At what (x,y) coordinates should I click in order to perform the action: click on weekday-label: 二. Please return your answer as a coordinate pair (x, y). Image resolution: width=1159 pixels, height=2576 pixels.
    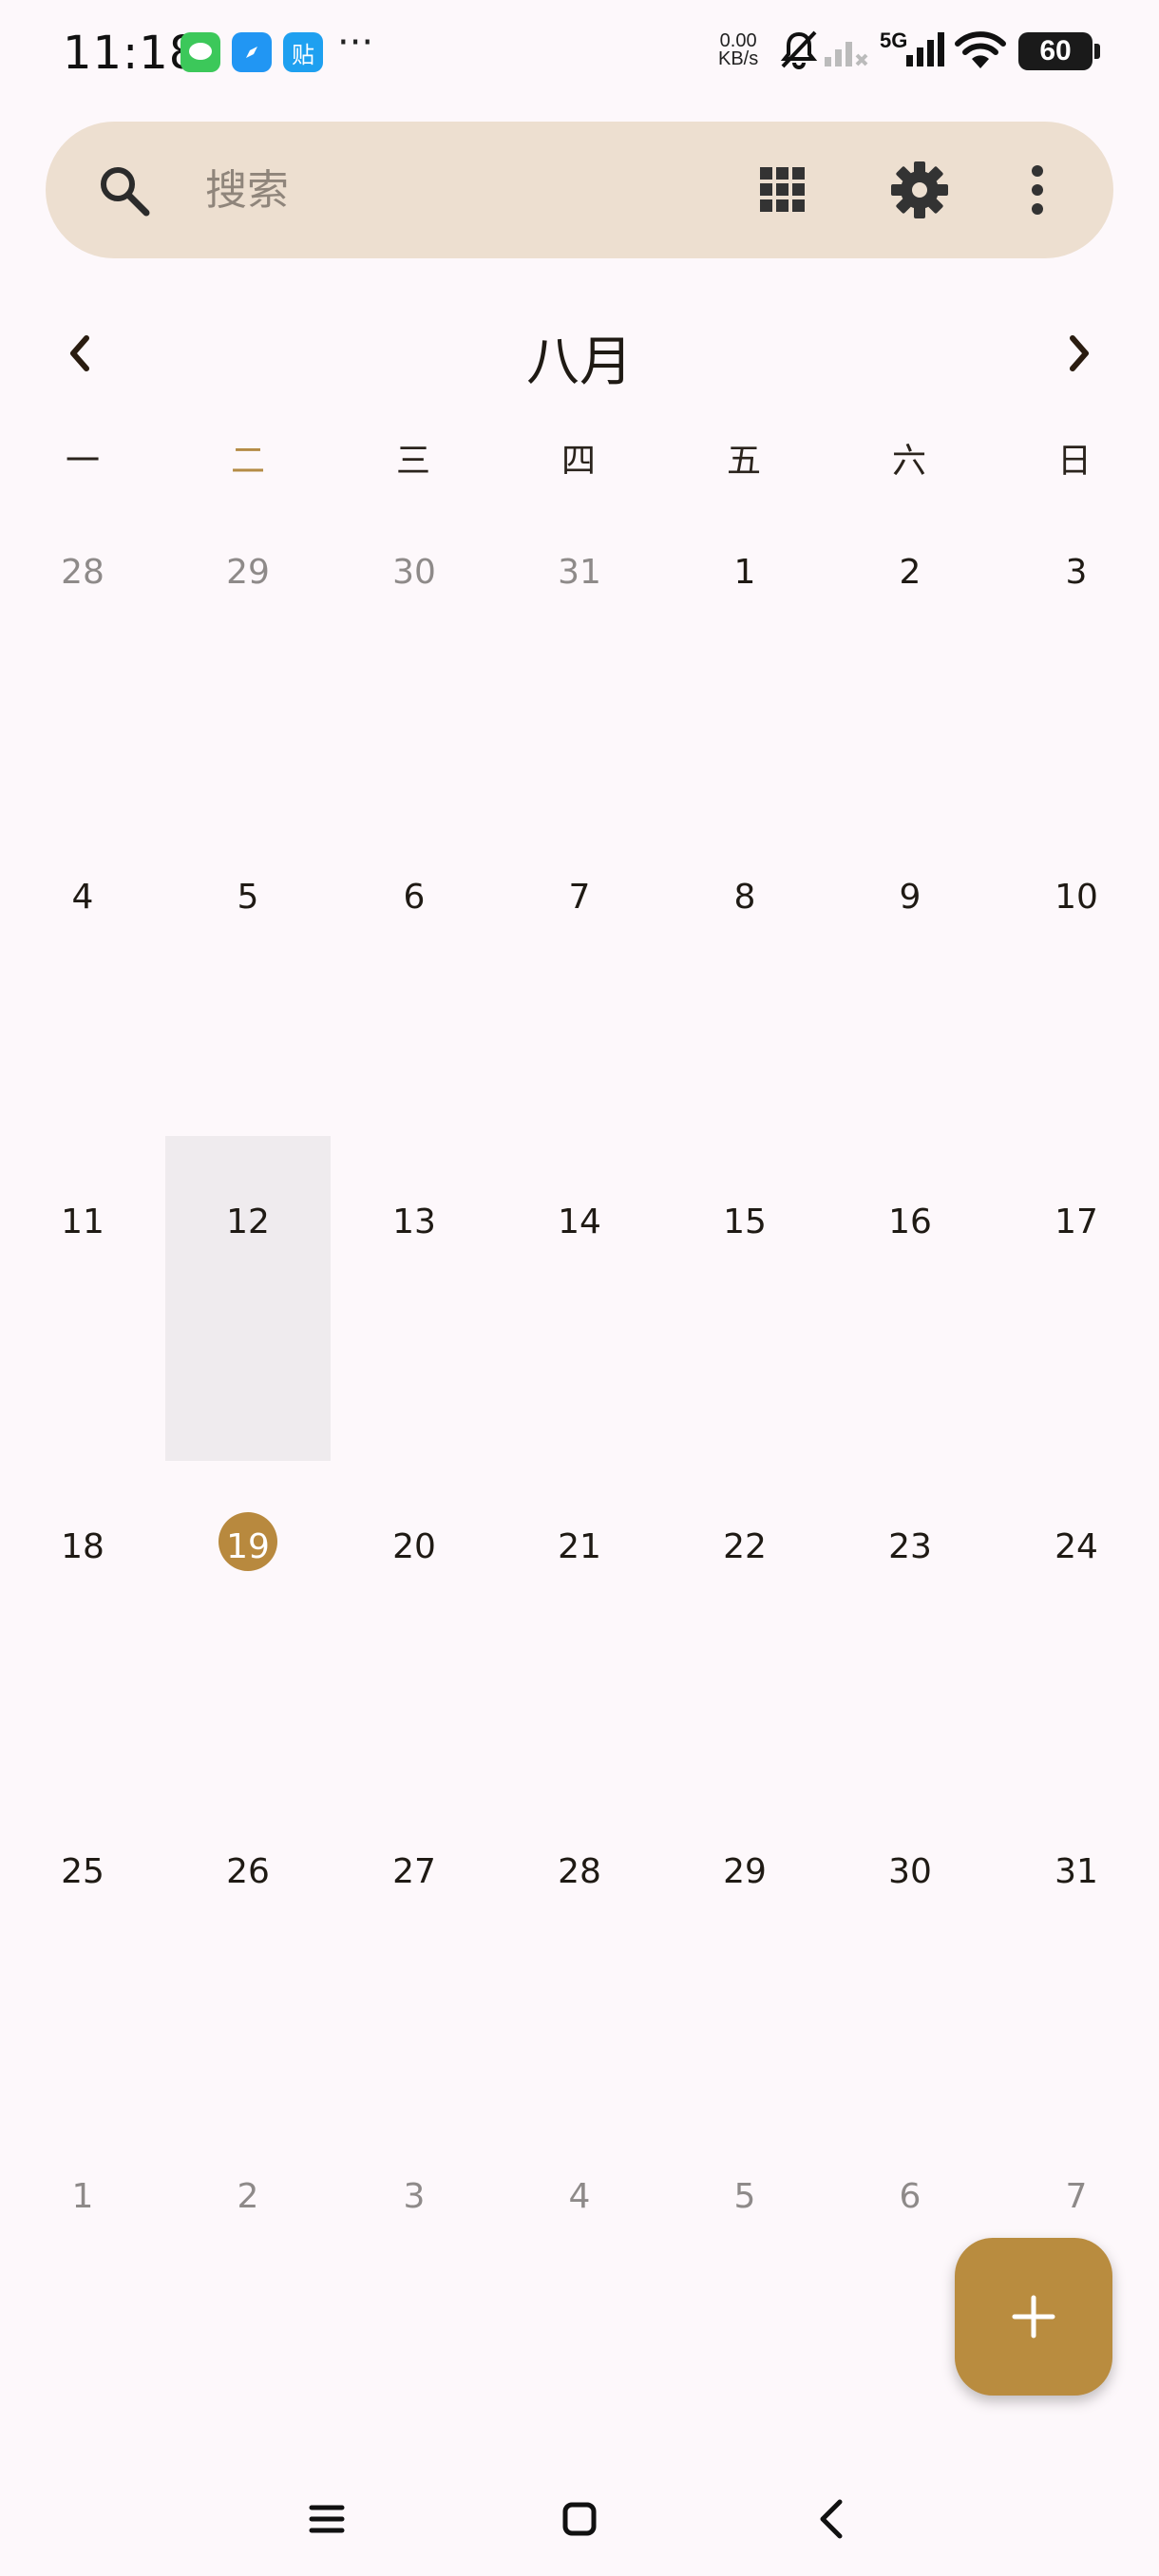
    Looking at the image, I should click on (247, 461).